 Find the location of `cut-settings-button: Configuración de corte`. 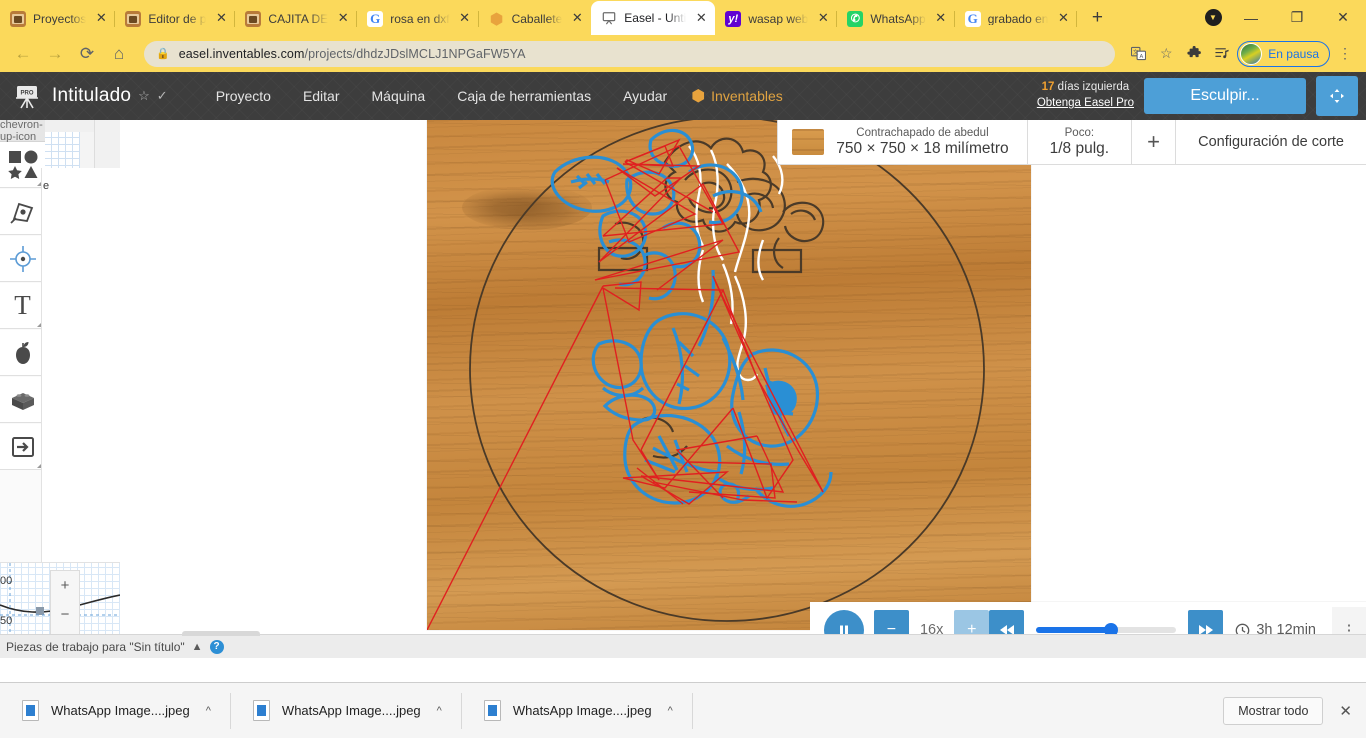

cut-settings-button: Configuración de corte is located at coordinates (1271, 142).